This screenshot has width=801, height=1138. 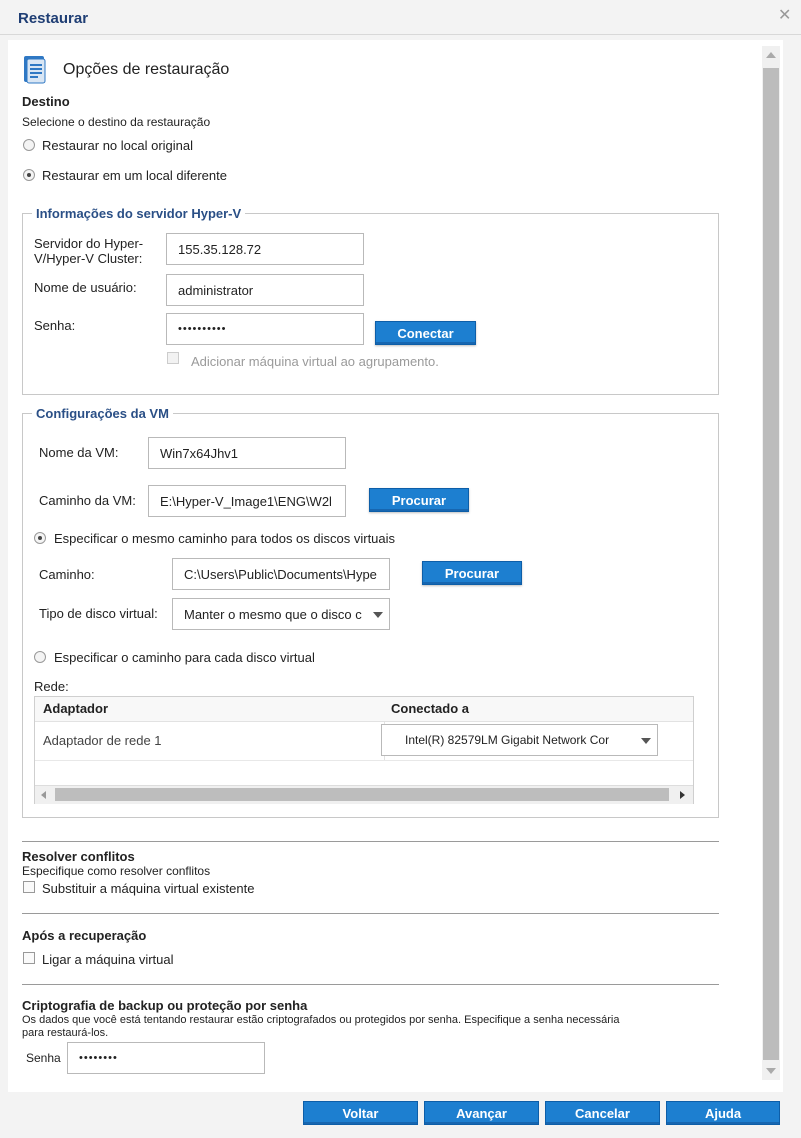 I want to click on restore-options-icon, so click(x=35, y=70).